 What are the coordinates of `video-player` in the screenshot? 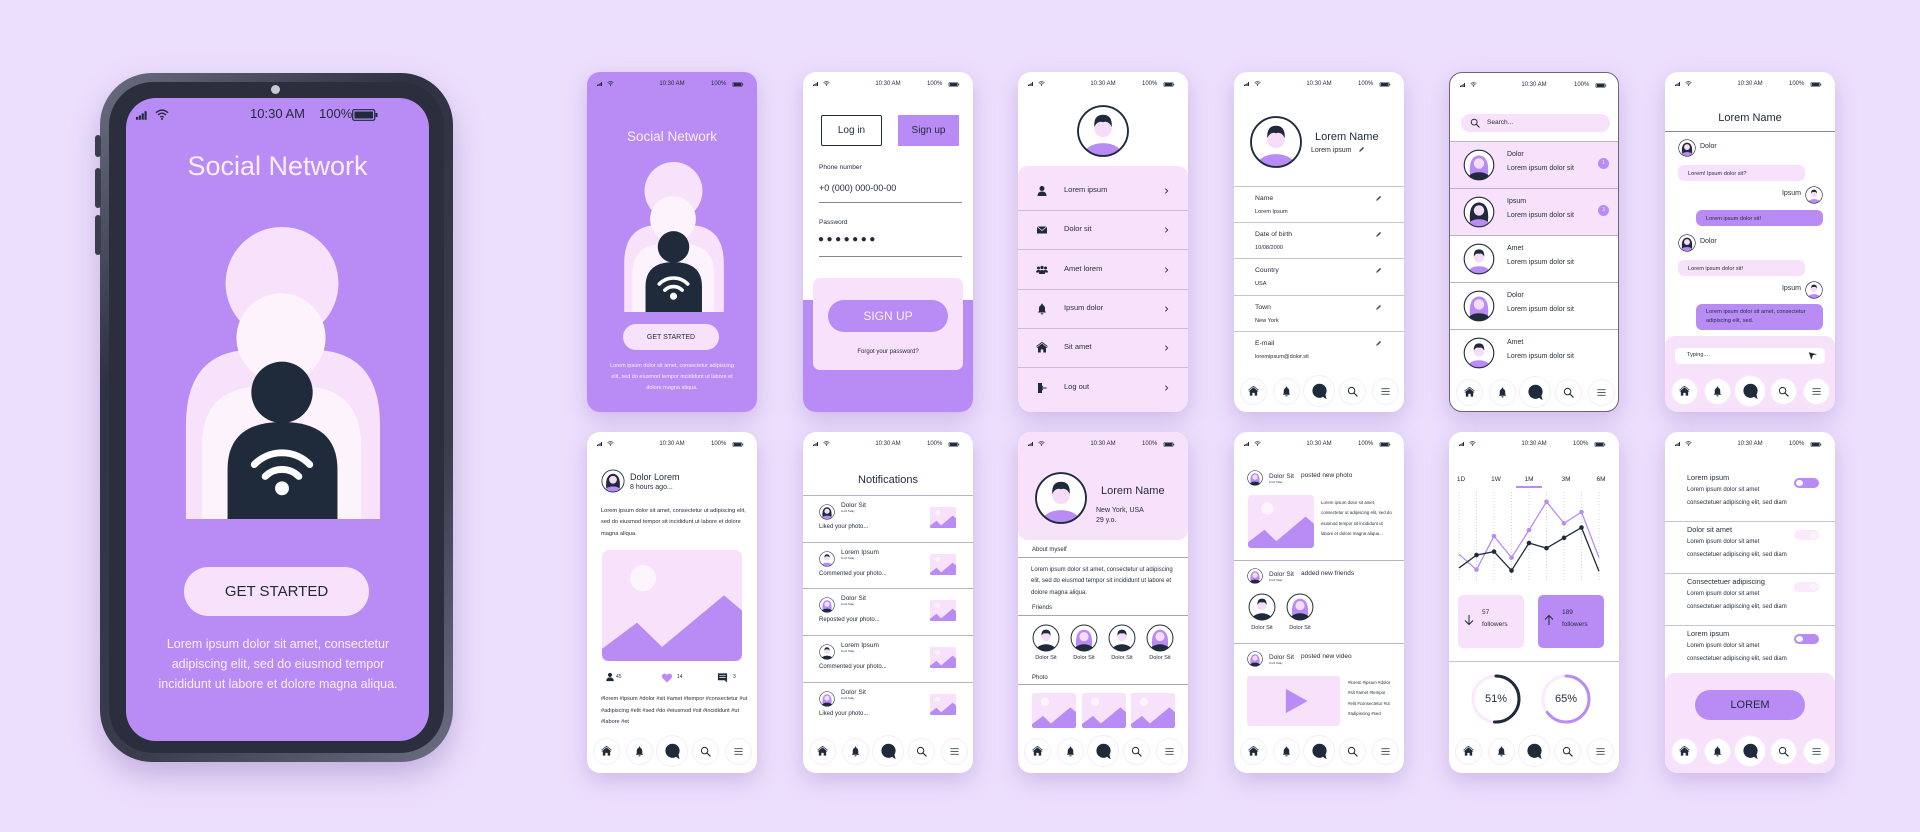 It's located at (1293, 701).